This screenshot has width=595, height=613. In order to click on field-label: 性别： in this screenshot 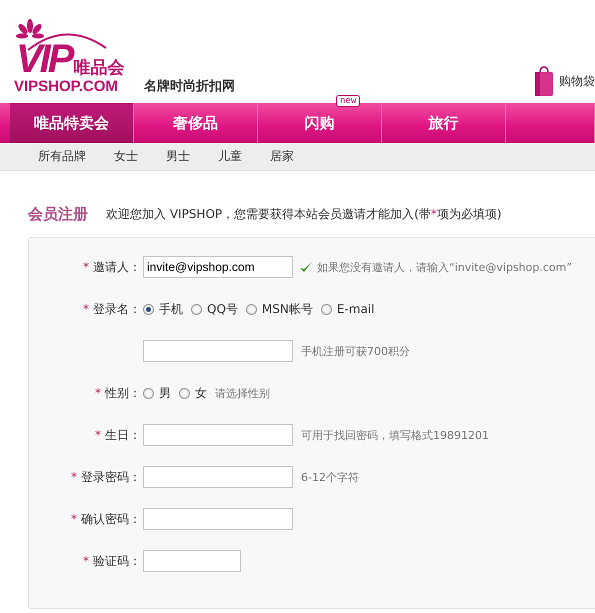, I will do `click(123, 393)`.